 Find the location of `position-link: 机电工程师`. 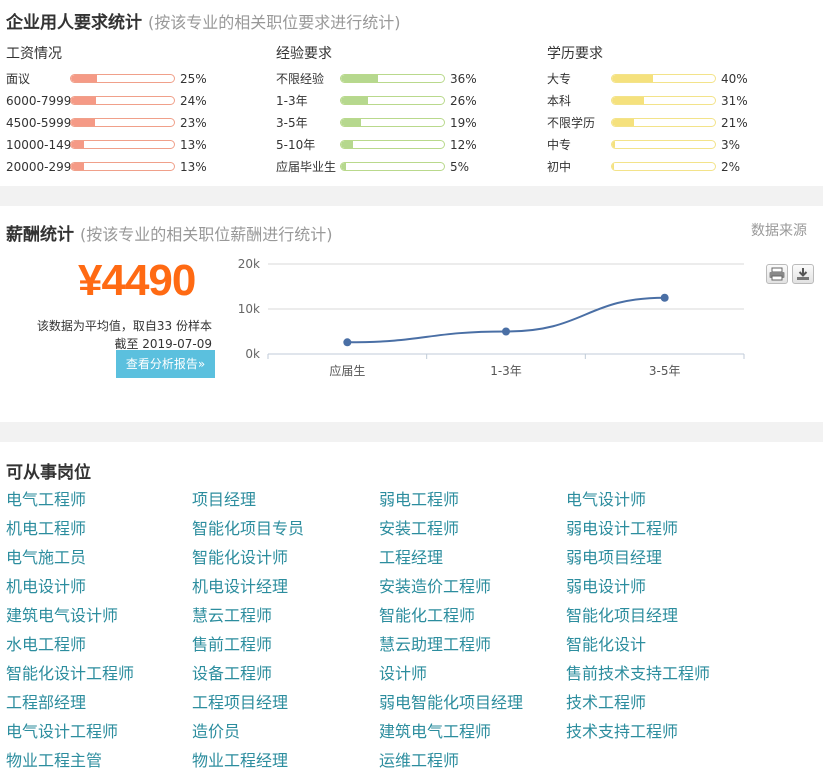

position-link: 机电工程师 is located at coordinates (46, 527).